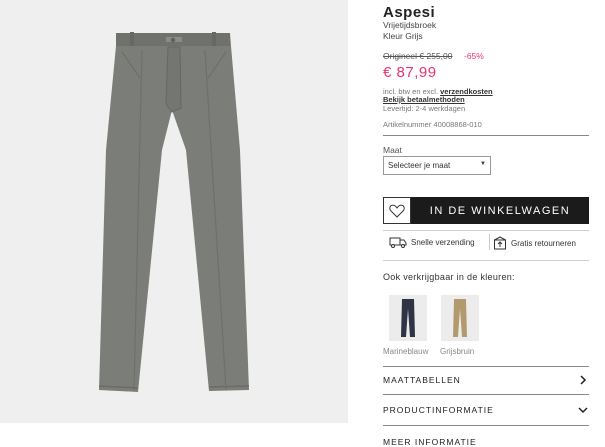  Describe the element at coordinates (419, 165) in the screenshot. I see `size-select-value: Selecteer je maat` at that location.